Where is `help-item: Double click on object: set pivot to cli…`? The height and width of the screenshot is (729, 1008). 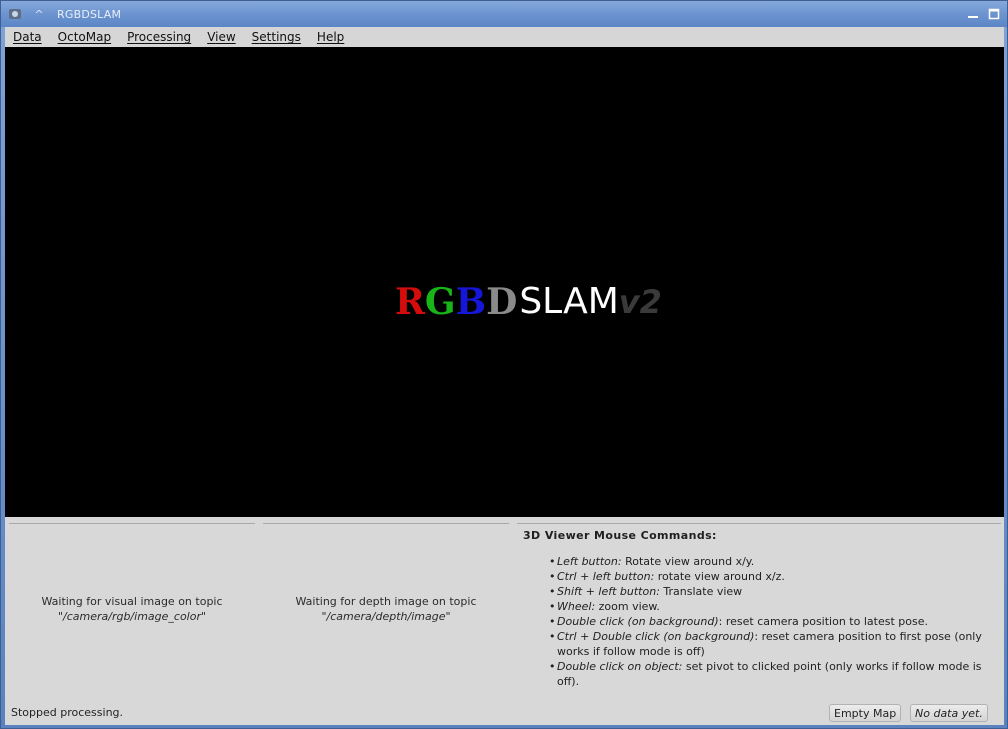
help-item: Double click on object: set pivot to cli… is located at coordinates (771, 674).